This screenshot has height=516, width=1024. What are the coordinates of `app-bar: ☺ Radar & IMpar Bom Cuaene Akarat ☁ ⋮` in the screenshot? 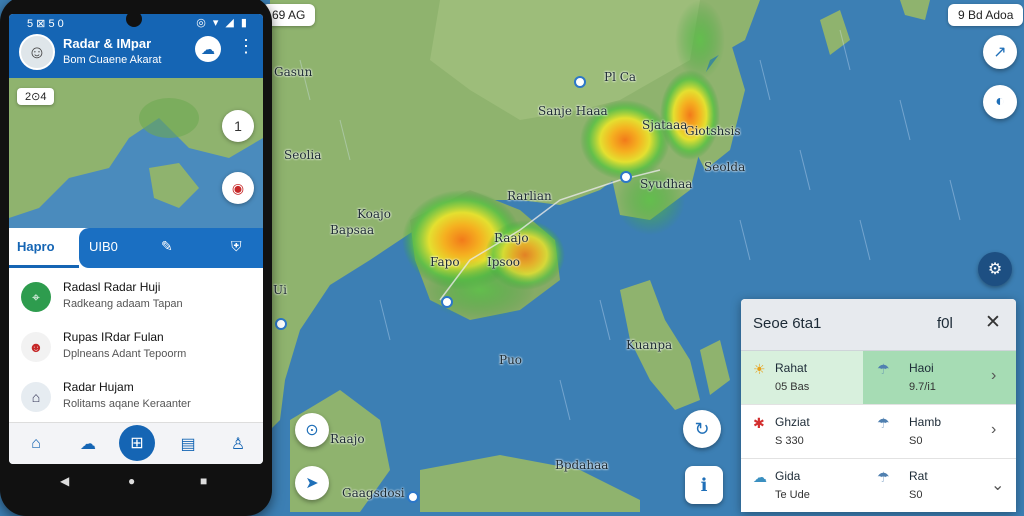 It's located at (136, 56).